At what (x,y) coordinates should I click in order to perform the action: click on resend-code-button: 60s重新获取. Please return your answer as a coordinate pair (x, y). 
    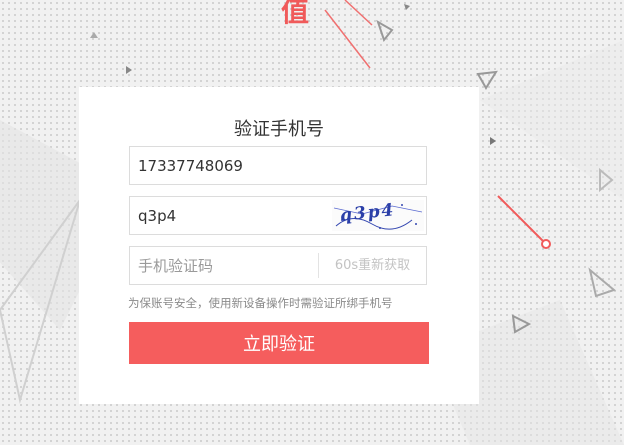
    Looking at the image, I should click on (372, 265).